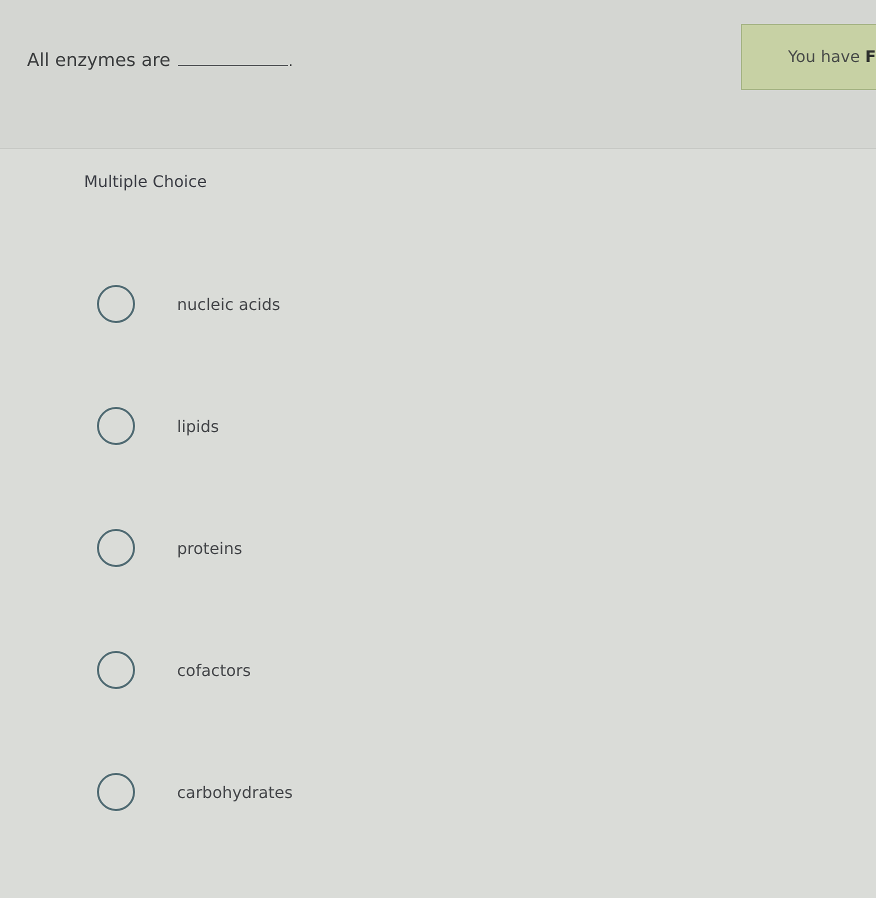 The height and width of the screenshot is (898, 876). I want to click on option-label: lipids, so click(198, 426).